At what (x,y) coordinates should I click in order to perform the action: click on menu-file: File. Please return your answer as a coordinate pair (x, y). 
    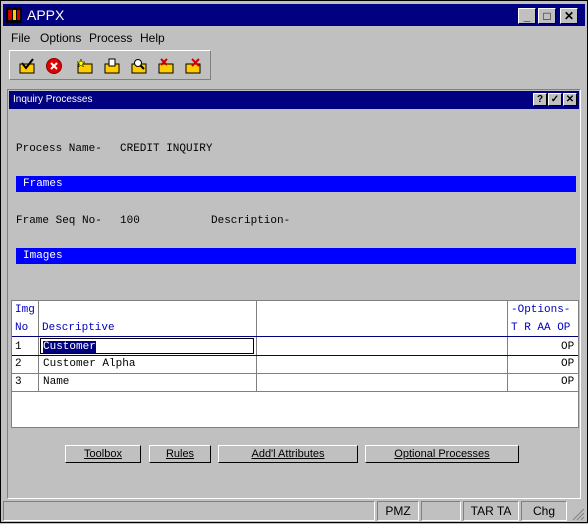
    Looking at the image, I should click on (20, 38).